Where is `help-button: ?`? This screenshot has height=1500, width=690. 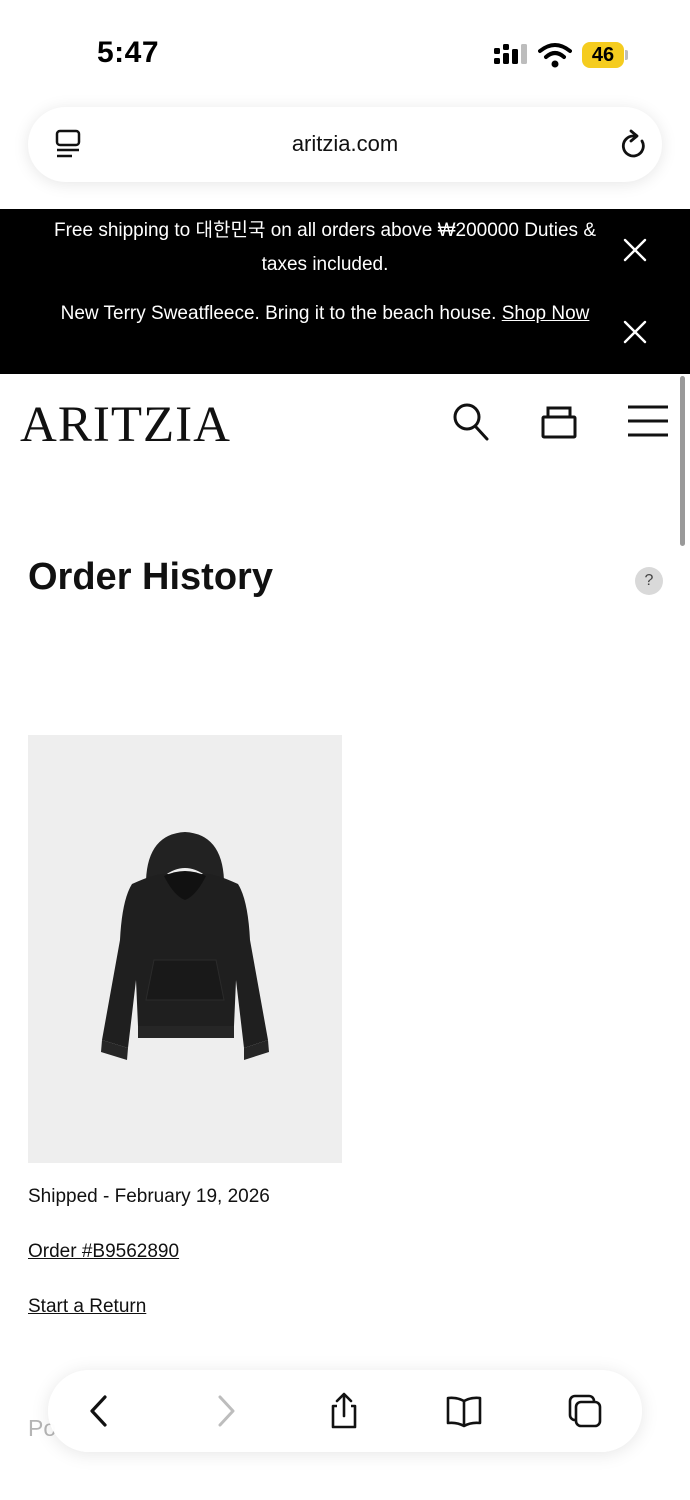 help-button: ? is located at coordinates (649, 581).